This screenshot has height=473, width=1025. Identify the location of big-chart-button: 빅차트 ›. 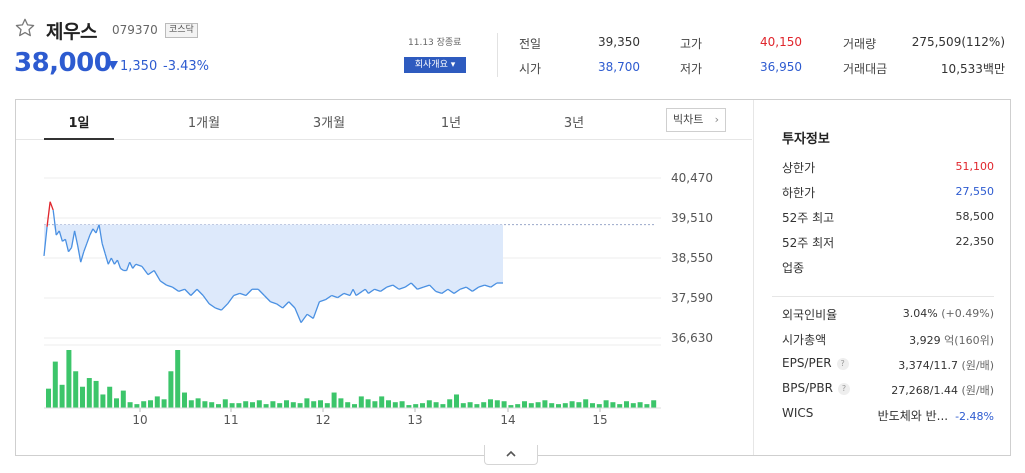
(696, 120).